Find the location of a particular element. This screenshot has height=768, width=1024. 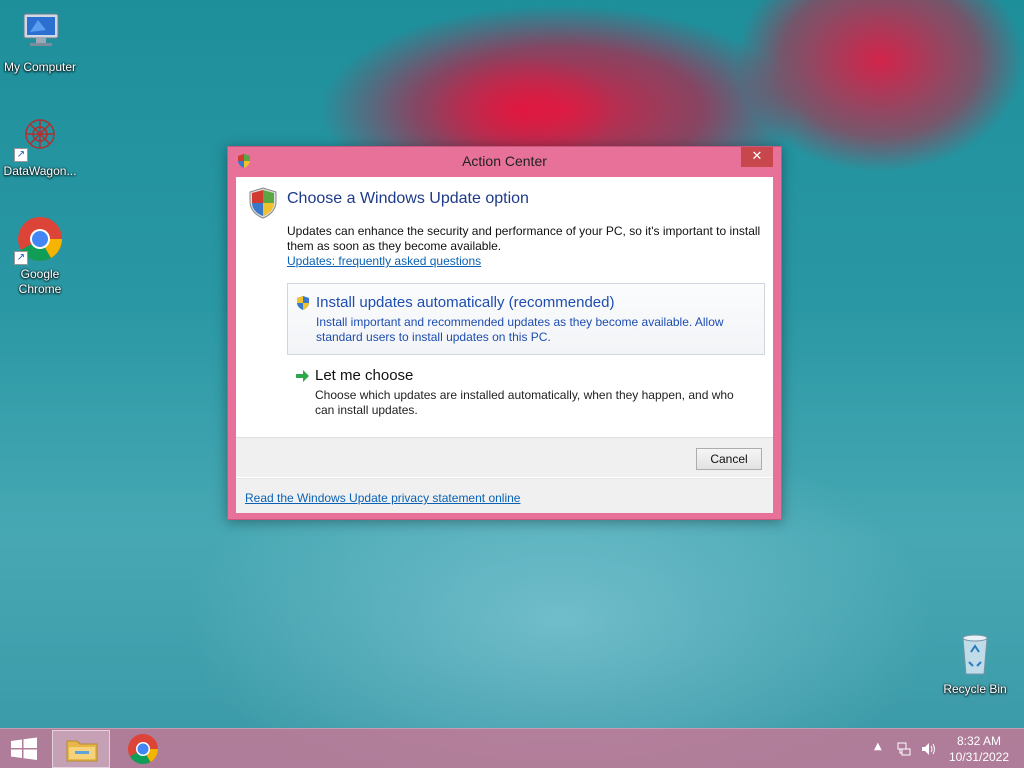

windows-update-shield-icon is located at coordinates (263, 205).